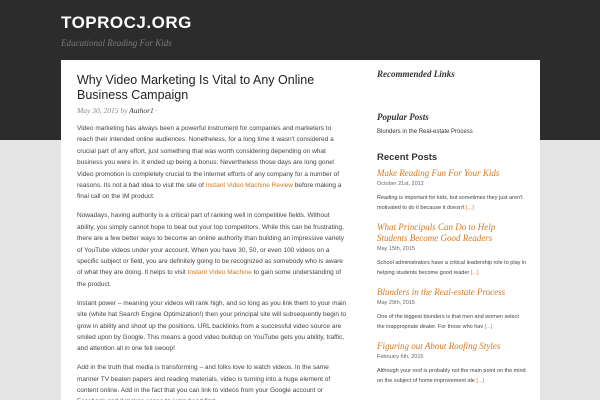  I want to click on recent-post-title: Make Reading Fun For Your Kids, so click(452, 173).